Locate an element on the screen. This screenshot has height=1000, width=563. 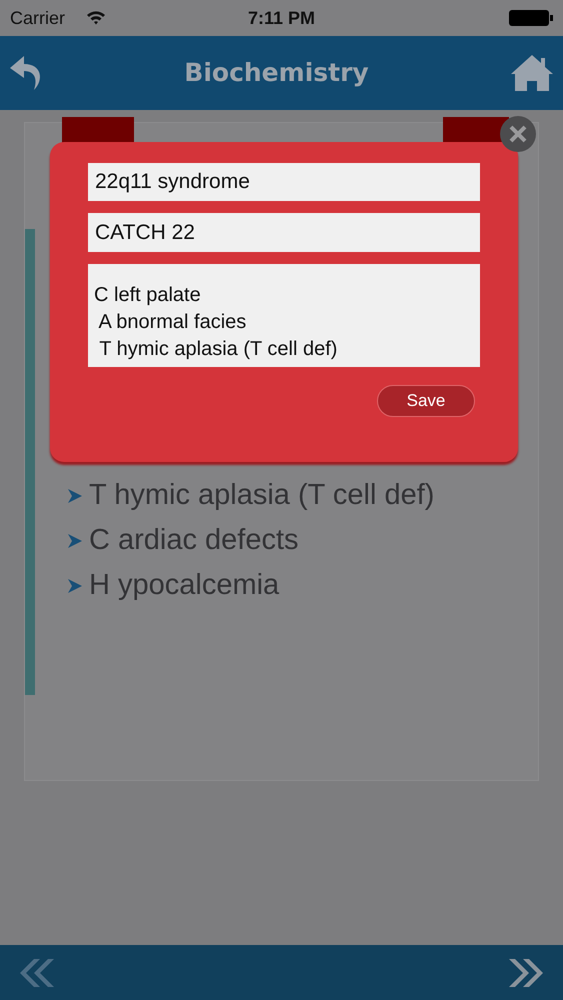
screen-title: Biochemistry is located at coordinates (276, 73).